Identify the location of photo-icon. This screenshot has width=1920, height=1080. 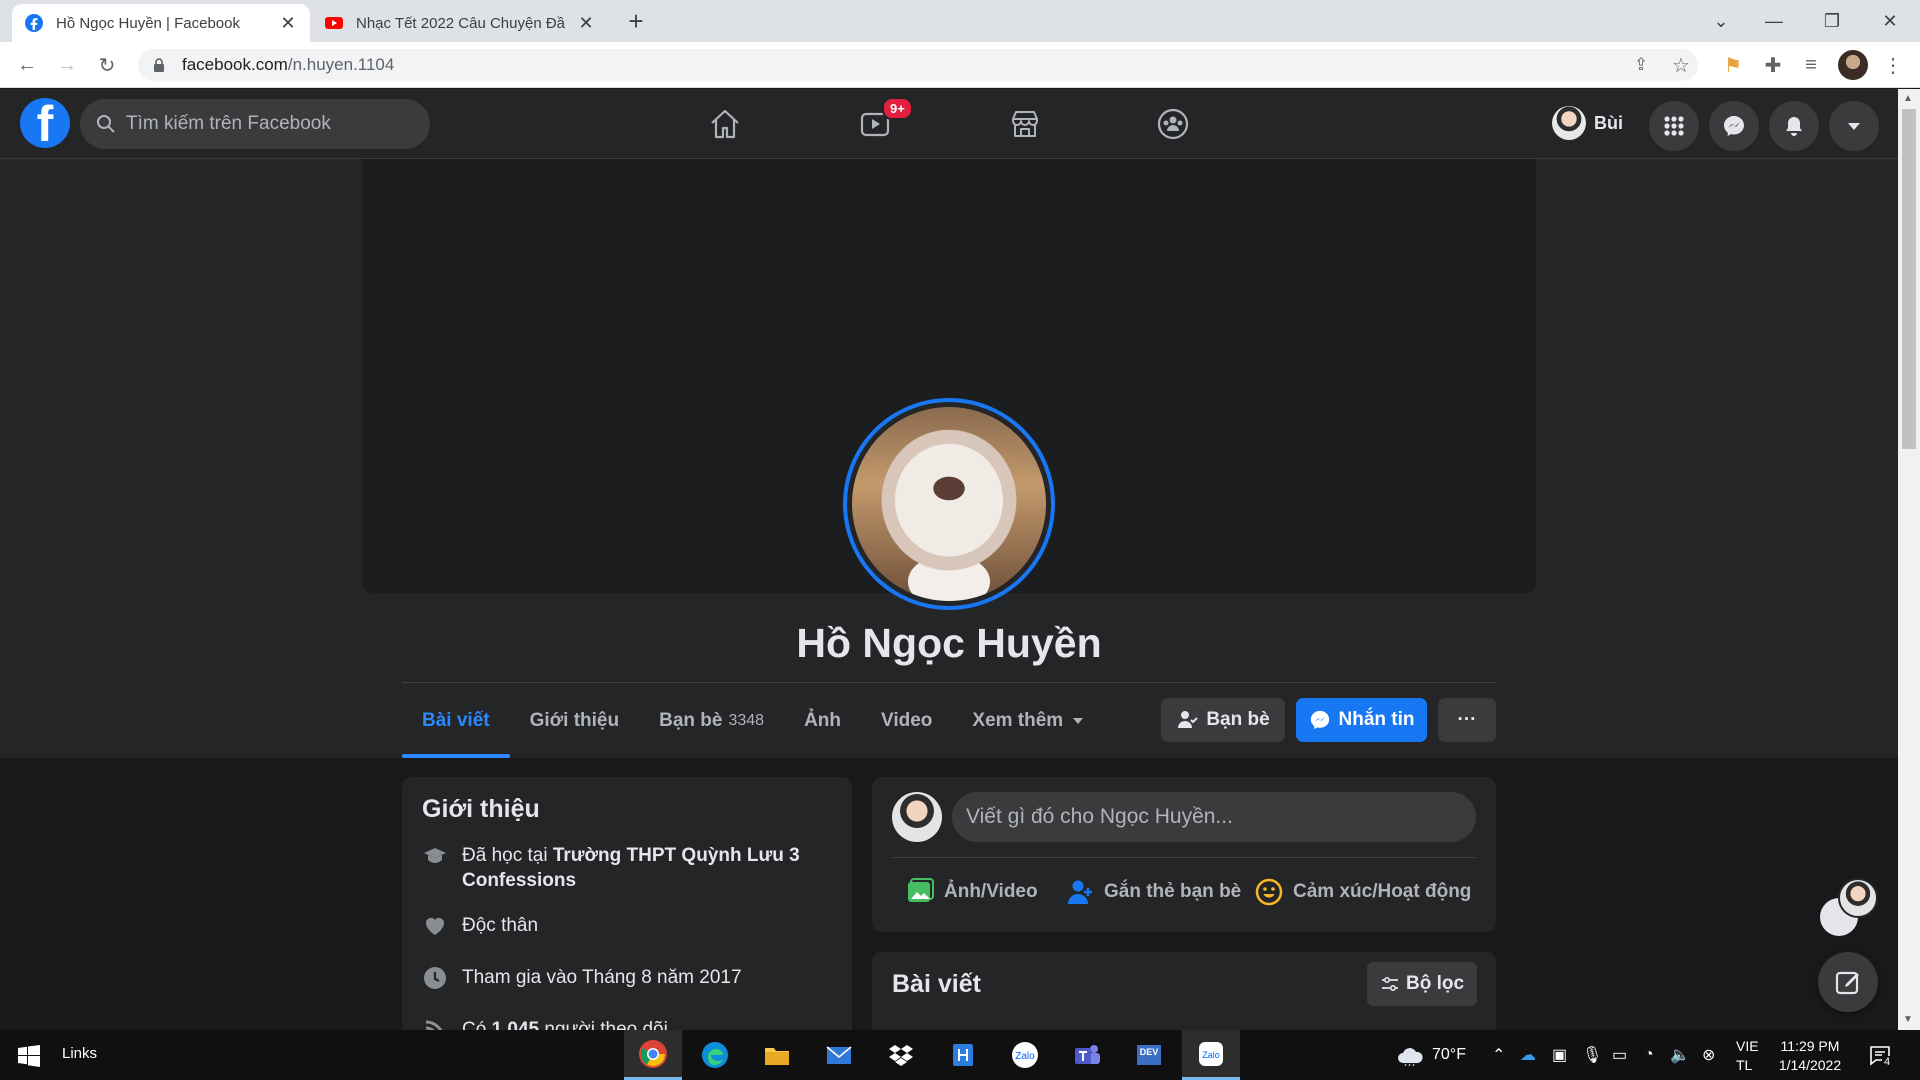
(921, 890).